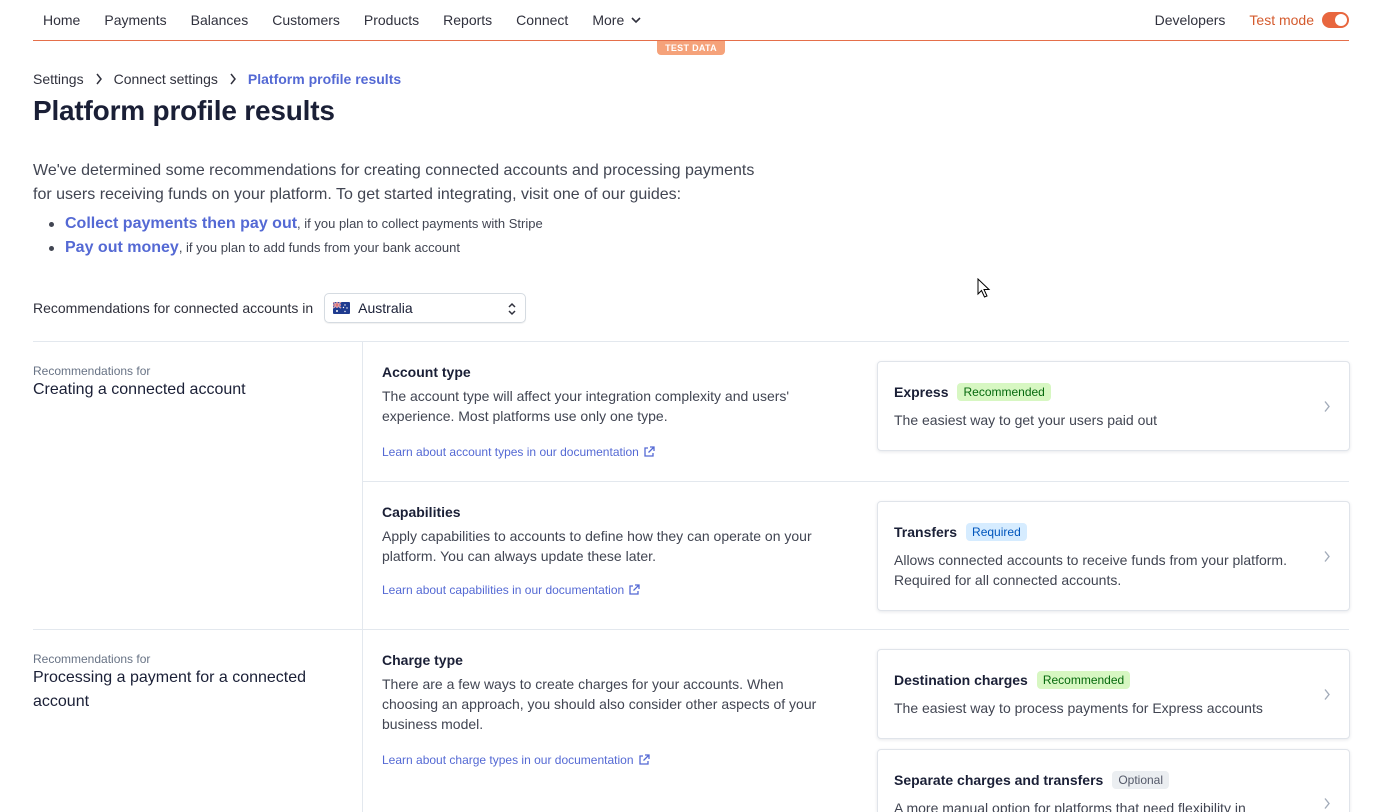  I want to click on card-title: Express, so click(921, 392).